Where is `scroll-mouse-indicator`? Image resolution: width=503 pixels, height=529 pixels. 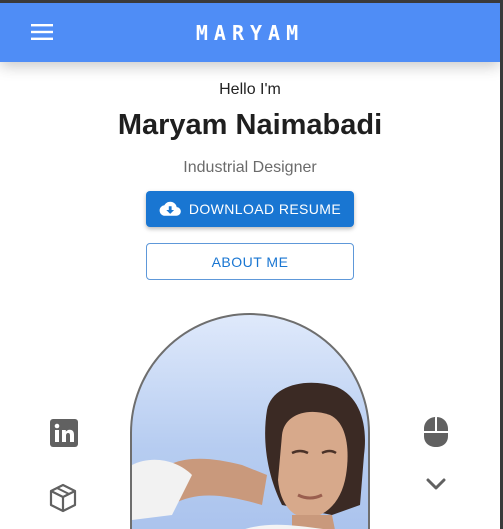
scroll-mouse-indicator is located at coordinates (436, 432).